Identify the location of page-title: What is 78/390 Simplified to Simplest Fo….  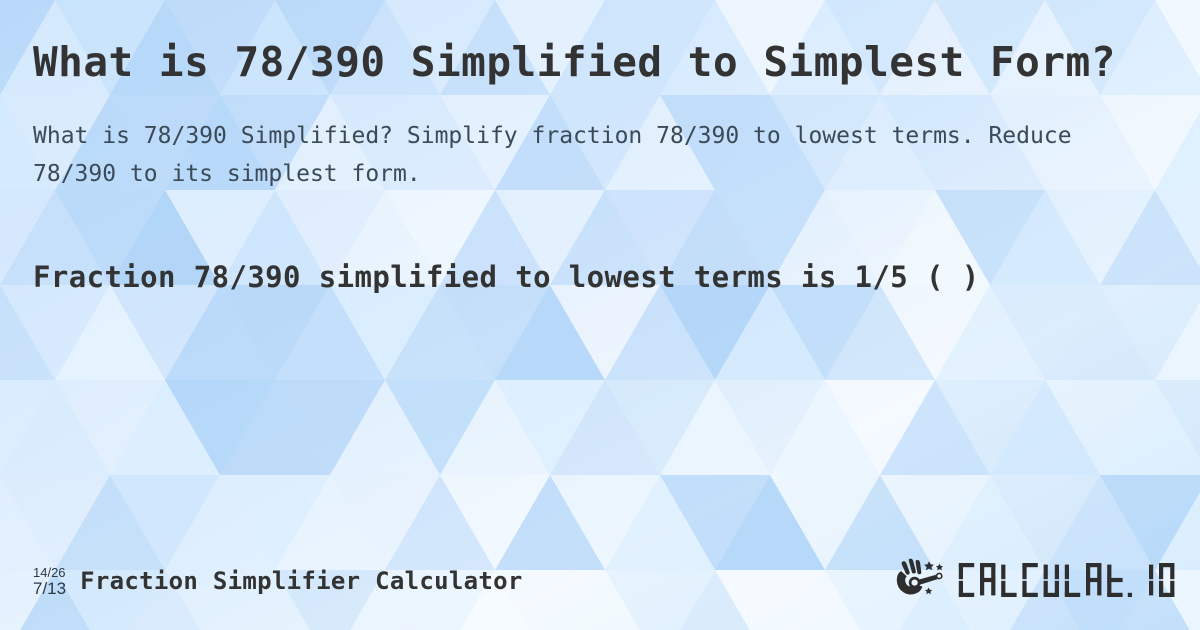
(574, 62).